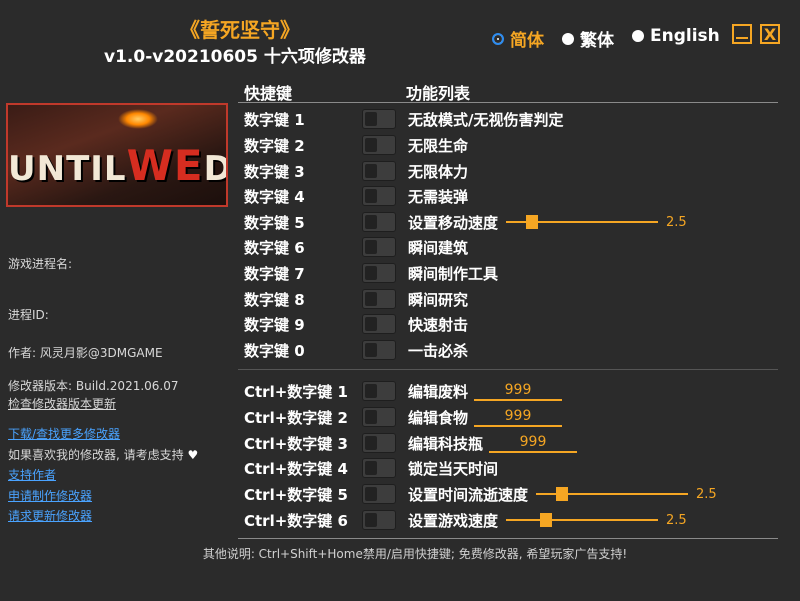  Describe the element at coordinates (438, 324) in the screenshot. I see `function-label: 快速射击` at that location.